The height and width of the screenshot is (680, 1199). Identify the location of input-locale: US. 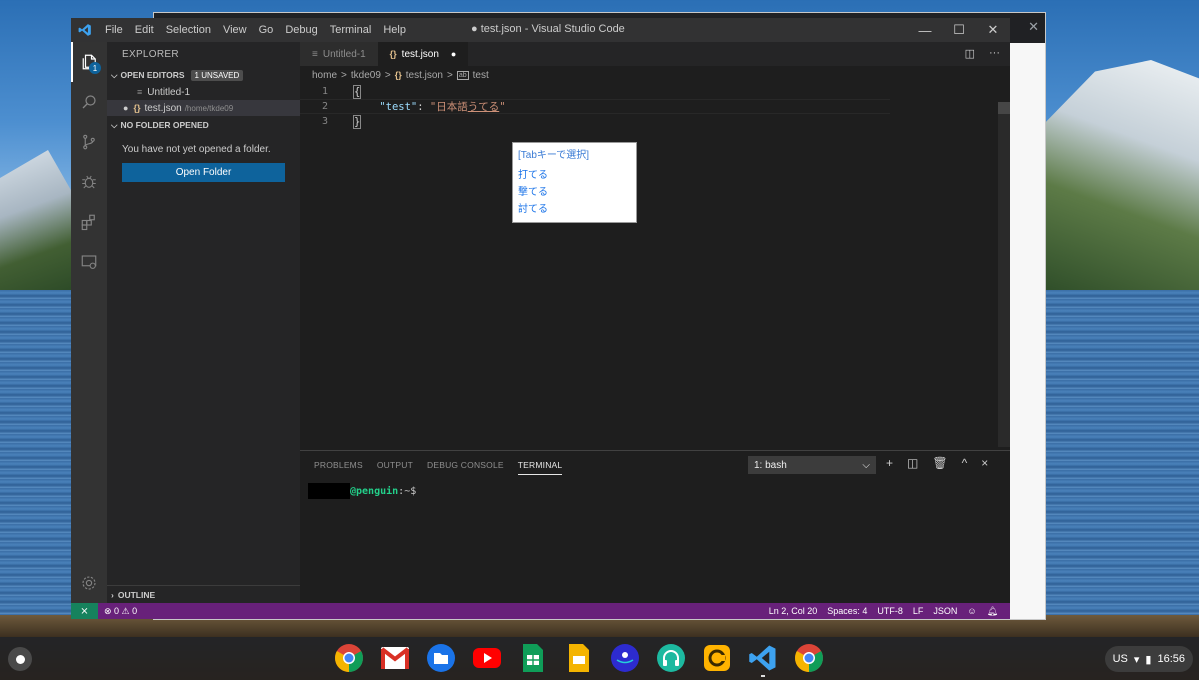
(1120, 659).